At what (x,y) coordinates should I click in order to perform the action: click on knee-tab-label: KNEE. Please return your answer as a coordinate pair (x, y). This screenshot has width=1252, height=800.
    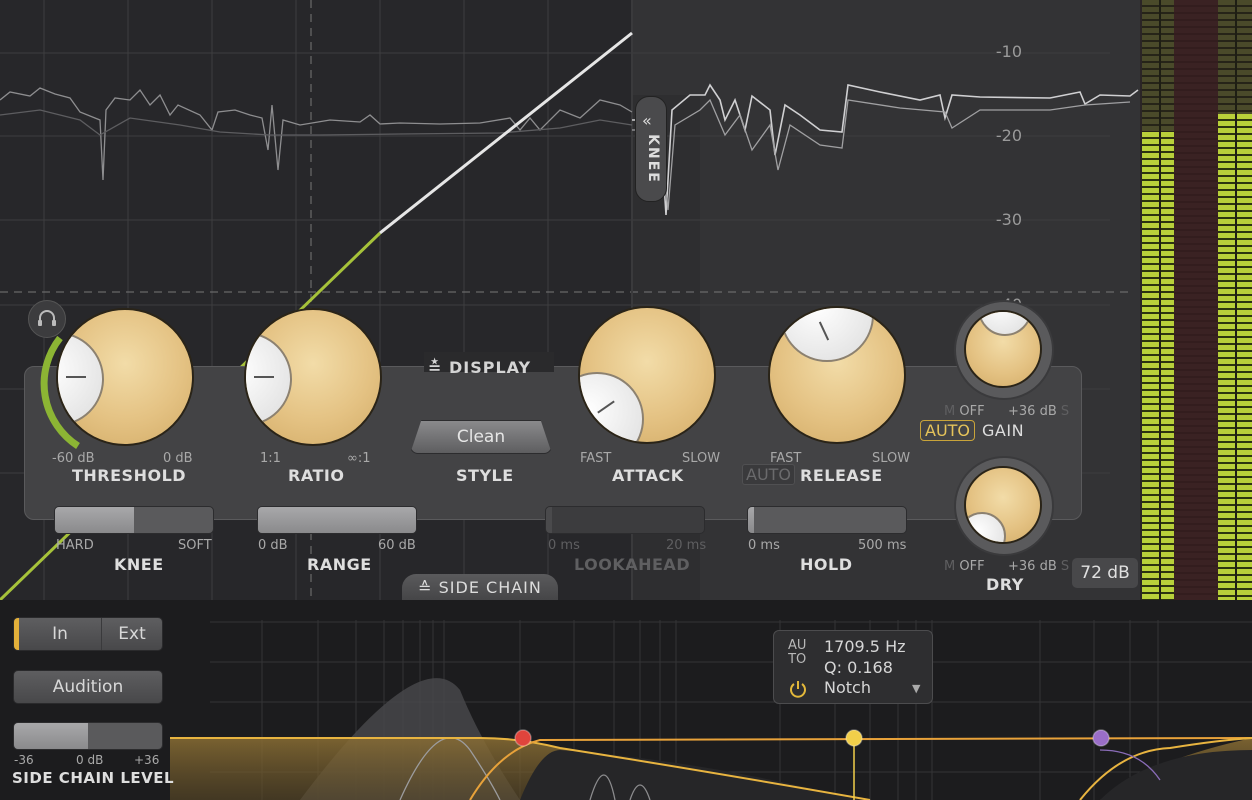
    Looking at the image, I should click on (652, 159).